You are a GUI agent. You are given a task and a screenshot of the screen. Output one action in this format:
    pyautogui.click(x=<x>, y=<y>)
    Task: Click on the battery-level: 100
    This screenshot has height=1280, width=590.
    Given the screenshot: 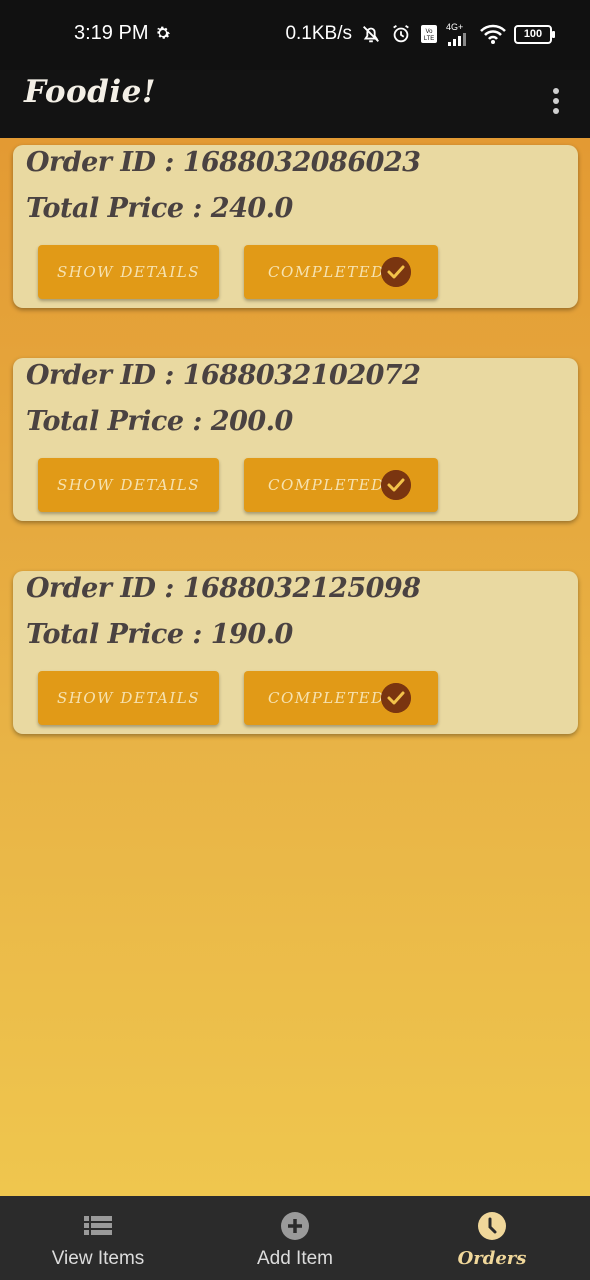 What is the action you would take?
    pyautogui.click(x=533, y=33)
    